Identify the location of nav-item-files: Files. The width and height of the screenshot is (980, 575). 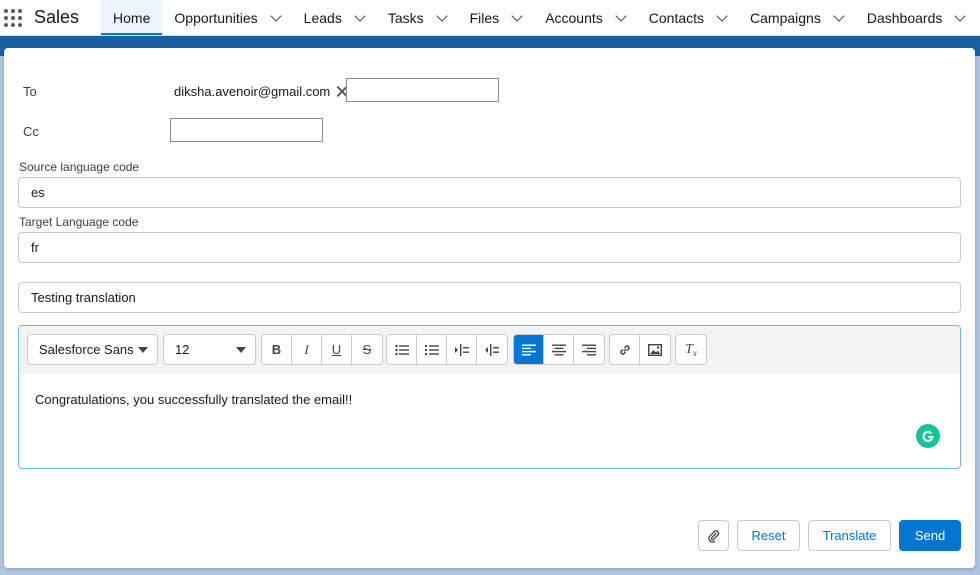
(496, 17).